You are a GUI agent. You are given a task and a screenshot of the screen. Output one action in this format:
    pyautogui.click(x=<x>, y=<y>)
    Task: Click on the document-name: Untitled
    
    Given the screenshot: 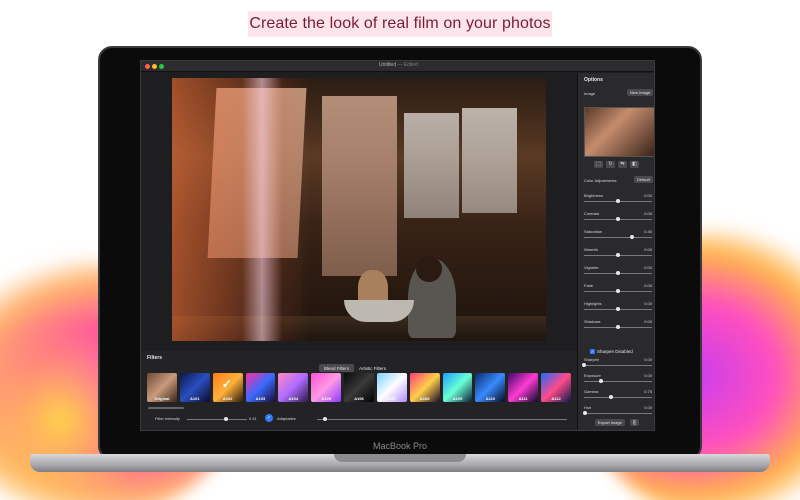 What is the action you would take?
    pyautogui.click(x=387, y=65)
    